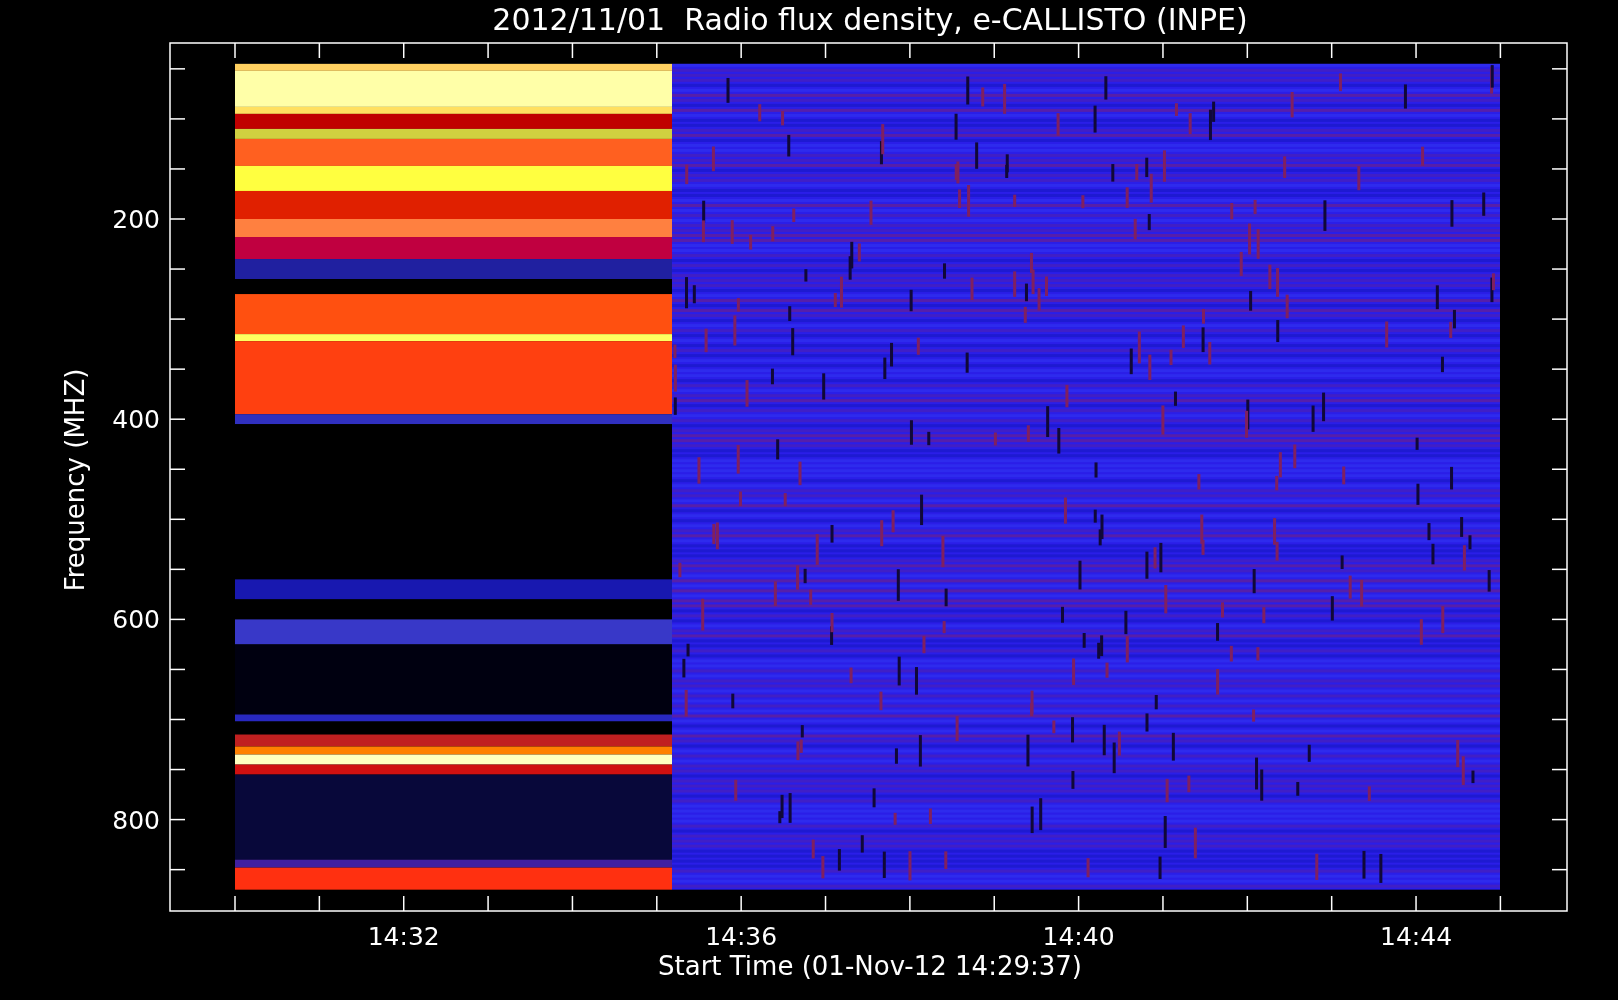  I want to click on y-tick-label: 400, so click(136, 420).